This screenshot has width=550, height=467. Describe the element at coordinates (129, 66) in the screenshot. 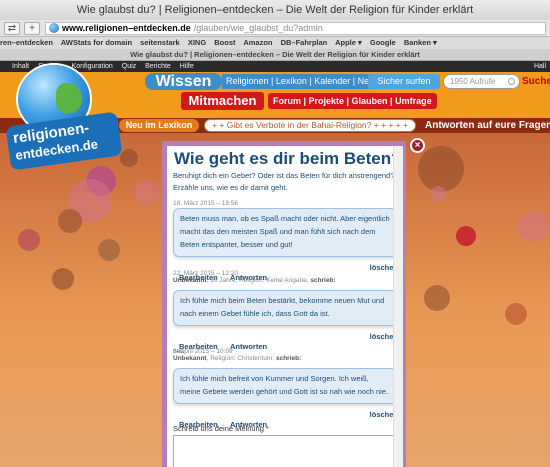

I see `admin-item-quiz: Quiz` at that location.